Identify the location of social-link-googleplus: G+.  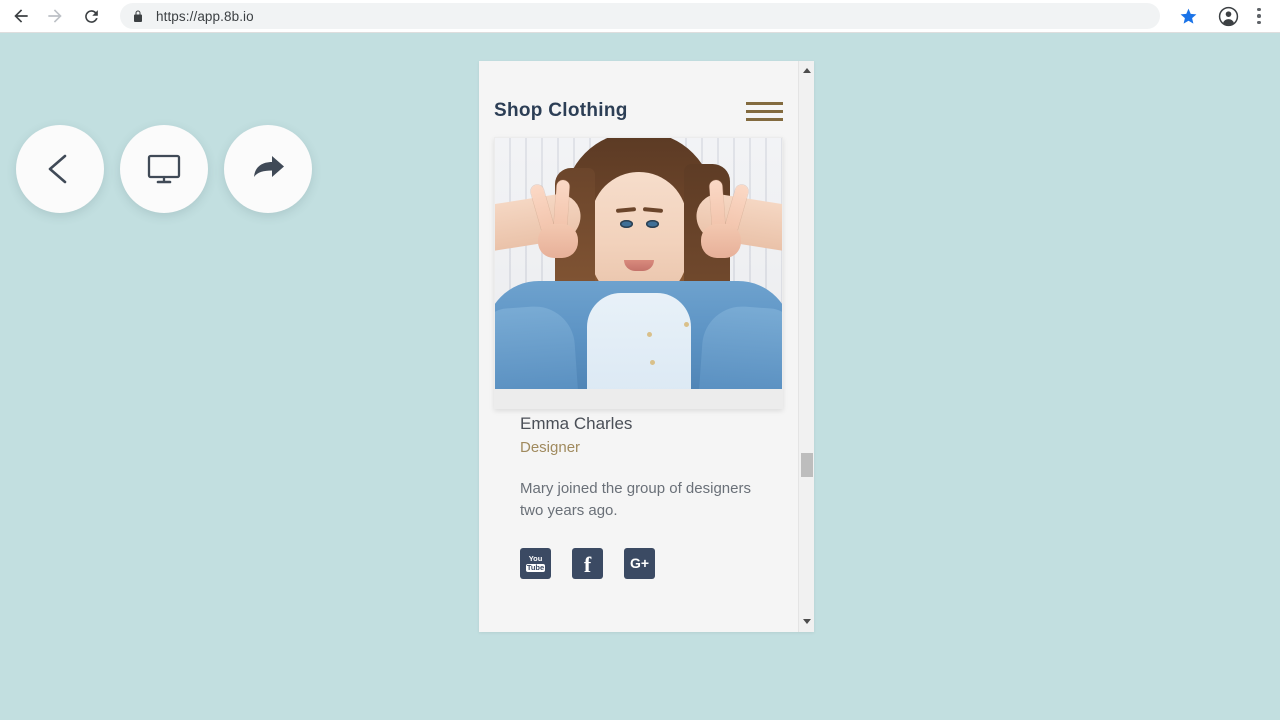
(639, 563).